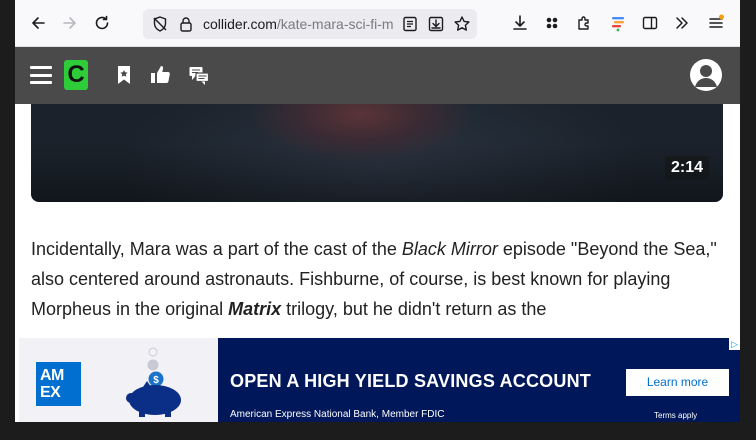  I want to click on colored-extension-icon, so click(618, 23).